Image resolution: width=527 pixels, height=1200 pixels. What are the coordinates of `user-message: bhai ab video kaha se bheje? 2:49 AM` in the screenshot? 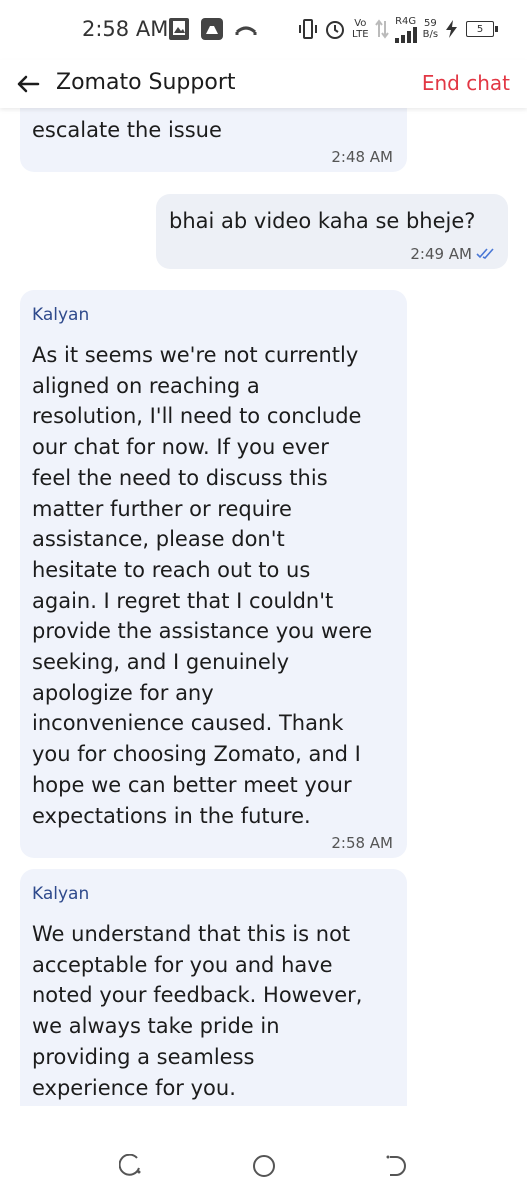 It's located at (332, 231).